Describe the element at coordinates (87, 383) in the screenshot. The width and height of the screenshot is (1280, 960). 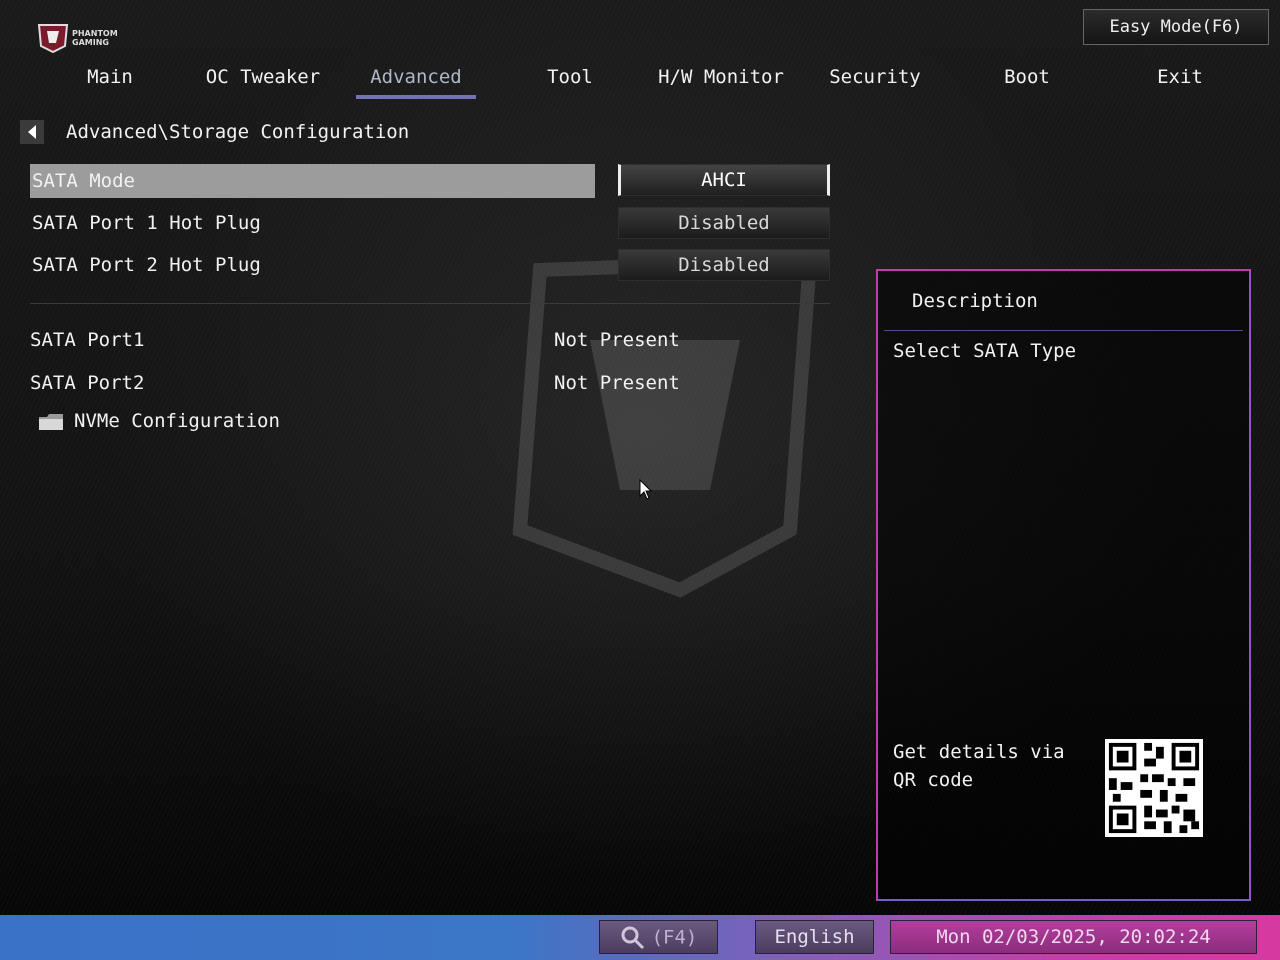
I see `sata-port2-label: SATA Port2` at that location.